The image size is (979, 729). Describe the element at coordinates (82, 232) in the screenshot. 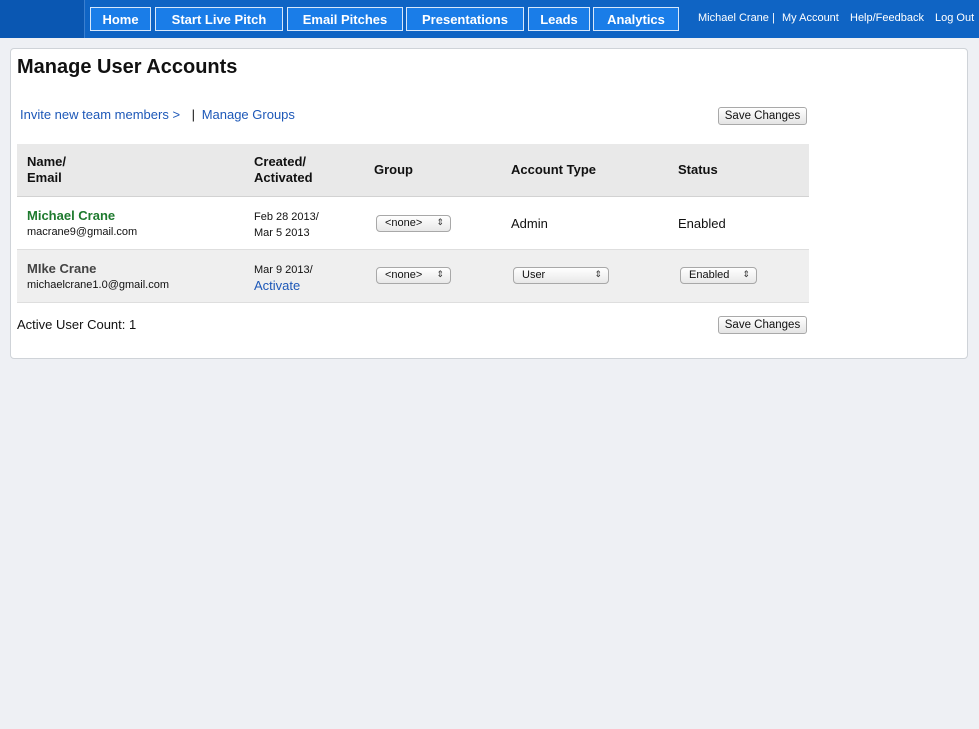

I see `user-email: macrane9@gmail.com` at that location.